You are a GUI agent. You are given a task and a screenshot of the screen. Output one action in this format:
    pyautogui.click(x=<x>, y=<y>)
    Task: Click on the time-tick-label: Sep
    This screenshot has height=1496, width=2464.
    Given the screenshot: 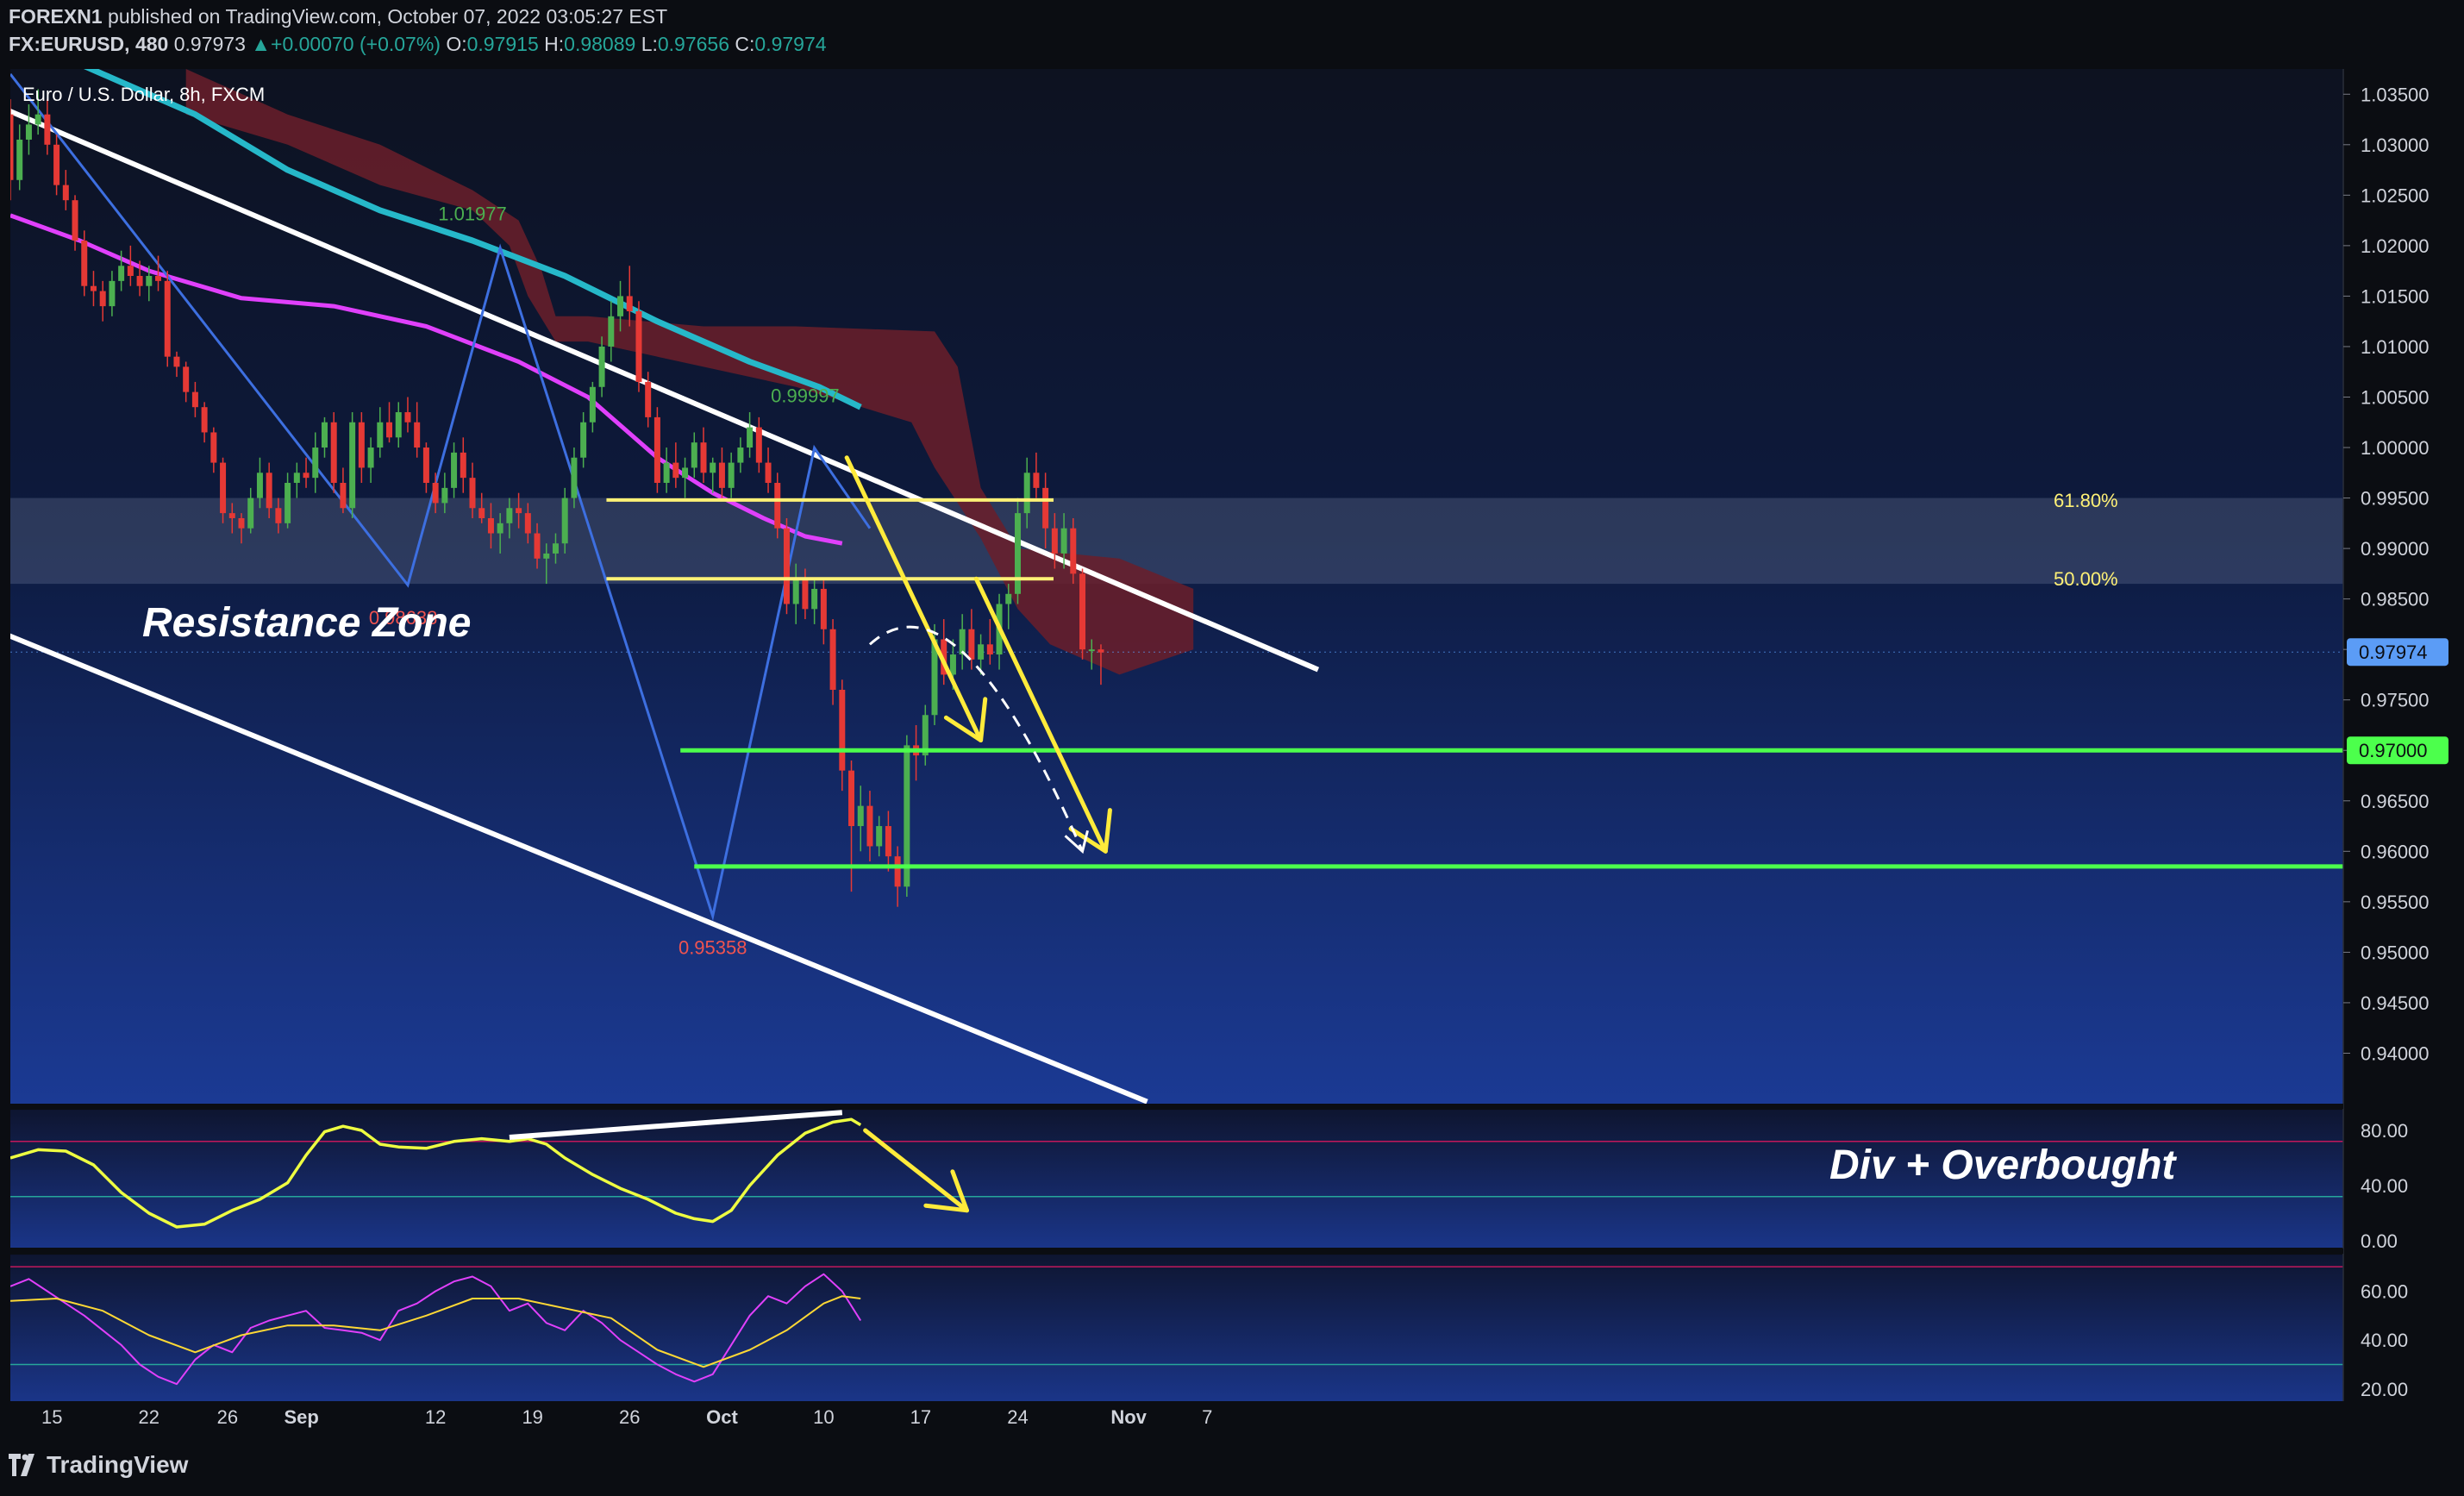 What is the action you would take?
    pyautogui.click(x=302, y=1417)
    